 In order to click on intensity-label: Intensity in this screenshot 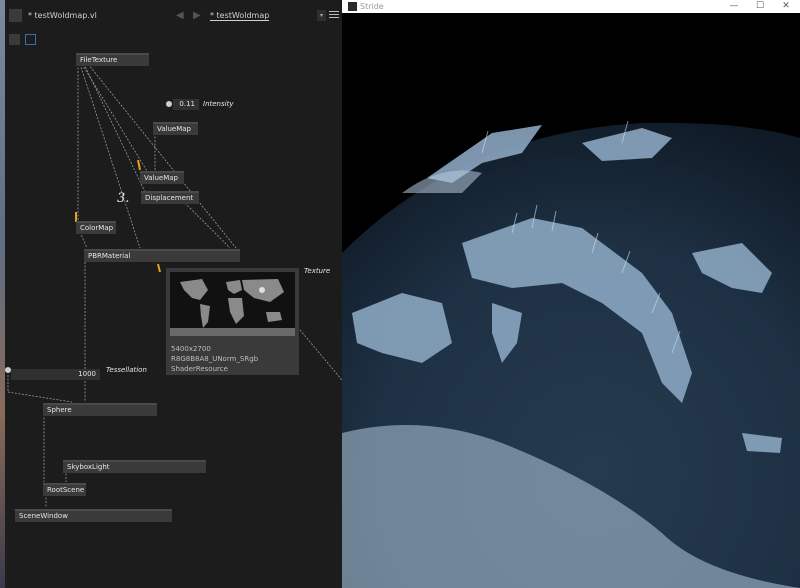, I will do `click(218, 104)`.